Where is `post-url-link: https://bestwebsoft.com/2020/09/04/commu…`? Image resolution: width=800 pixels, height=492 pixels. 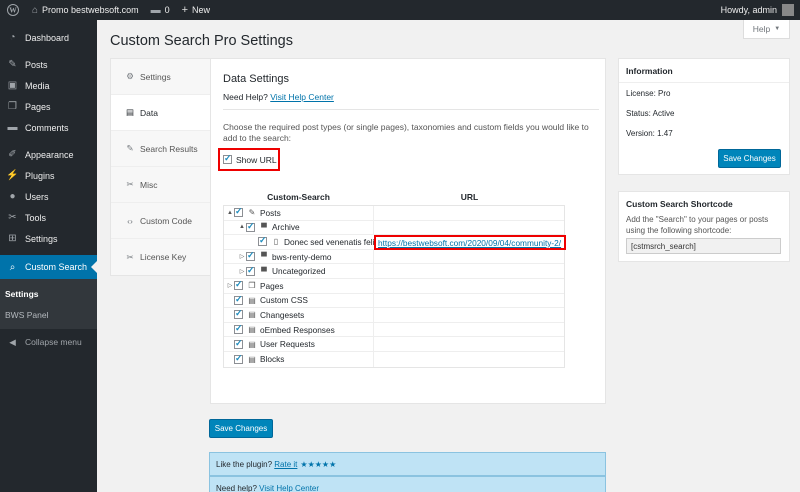
post-url-link: https://bestwebsoft.com/2020/09/04/commu… is located at coordinates (469, 243).